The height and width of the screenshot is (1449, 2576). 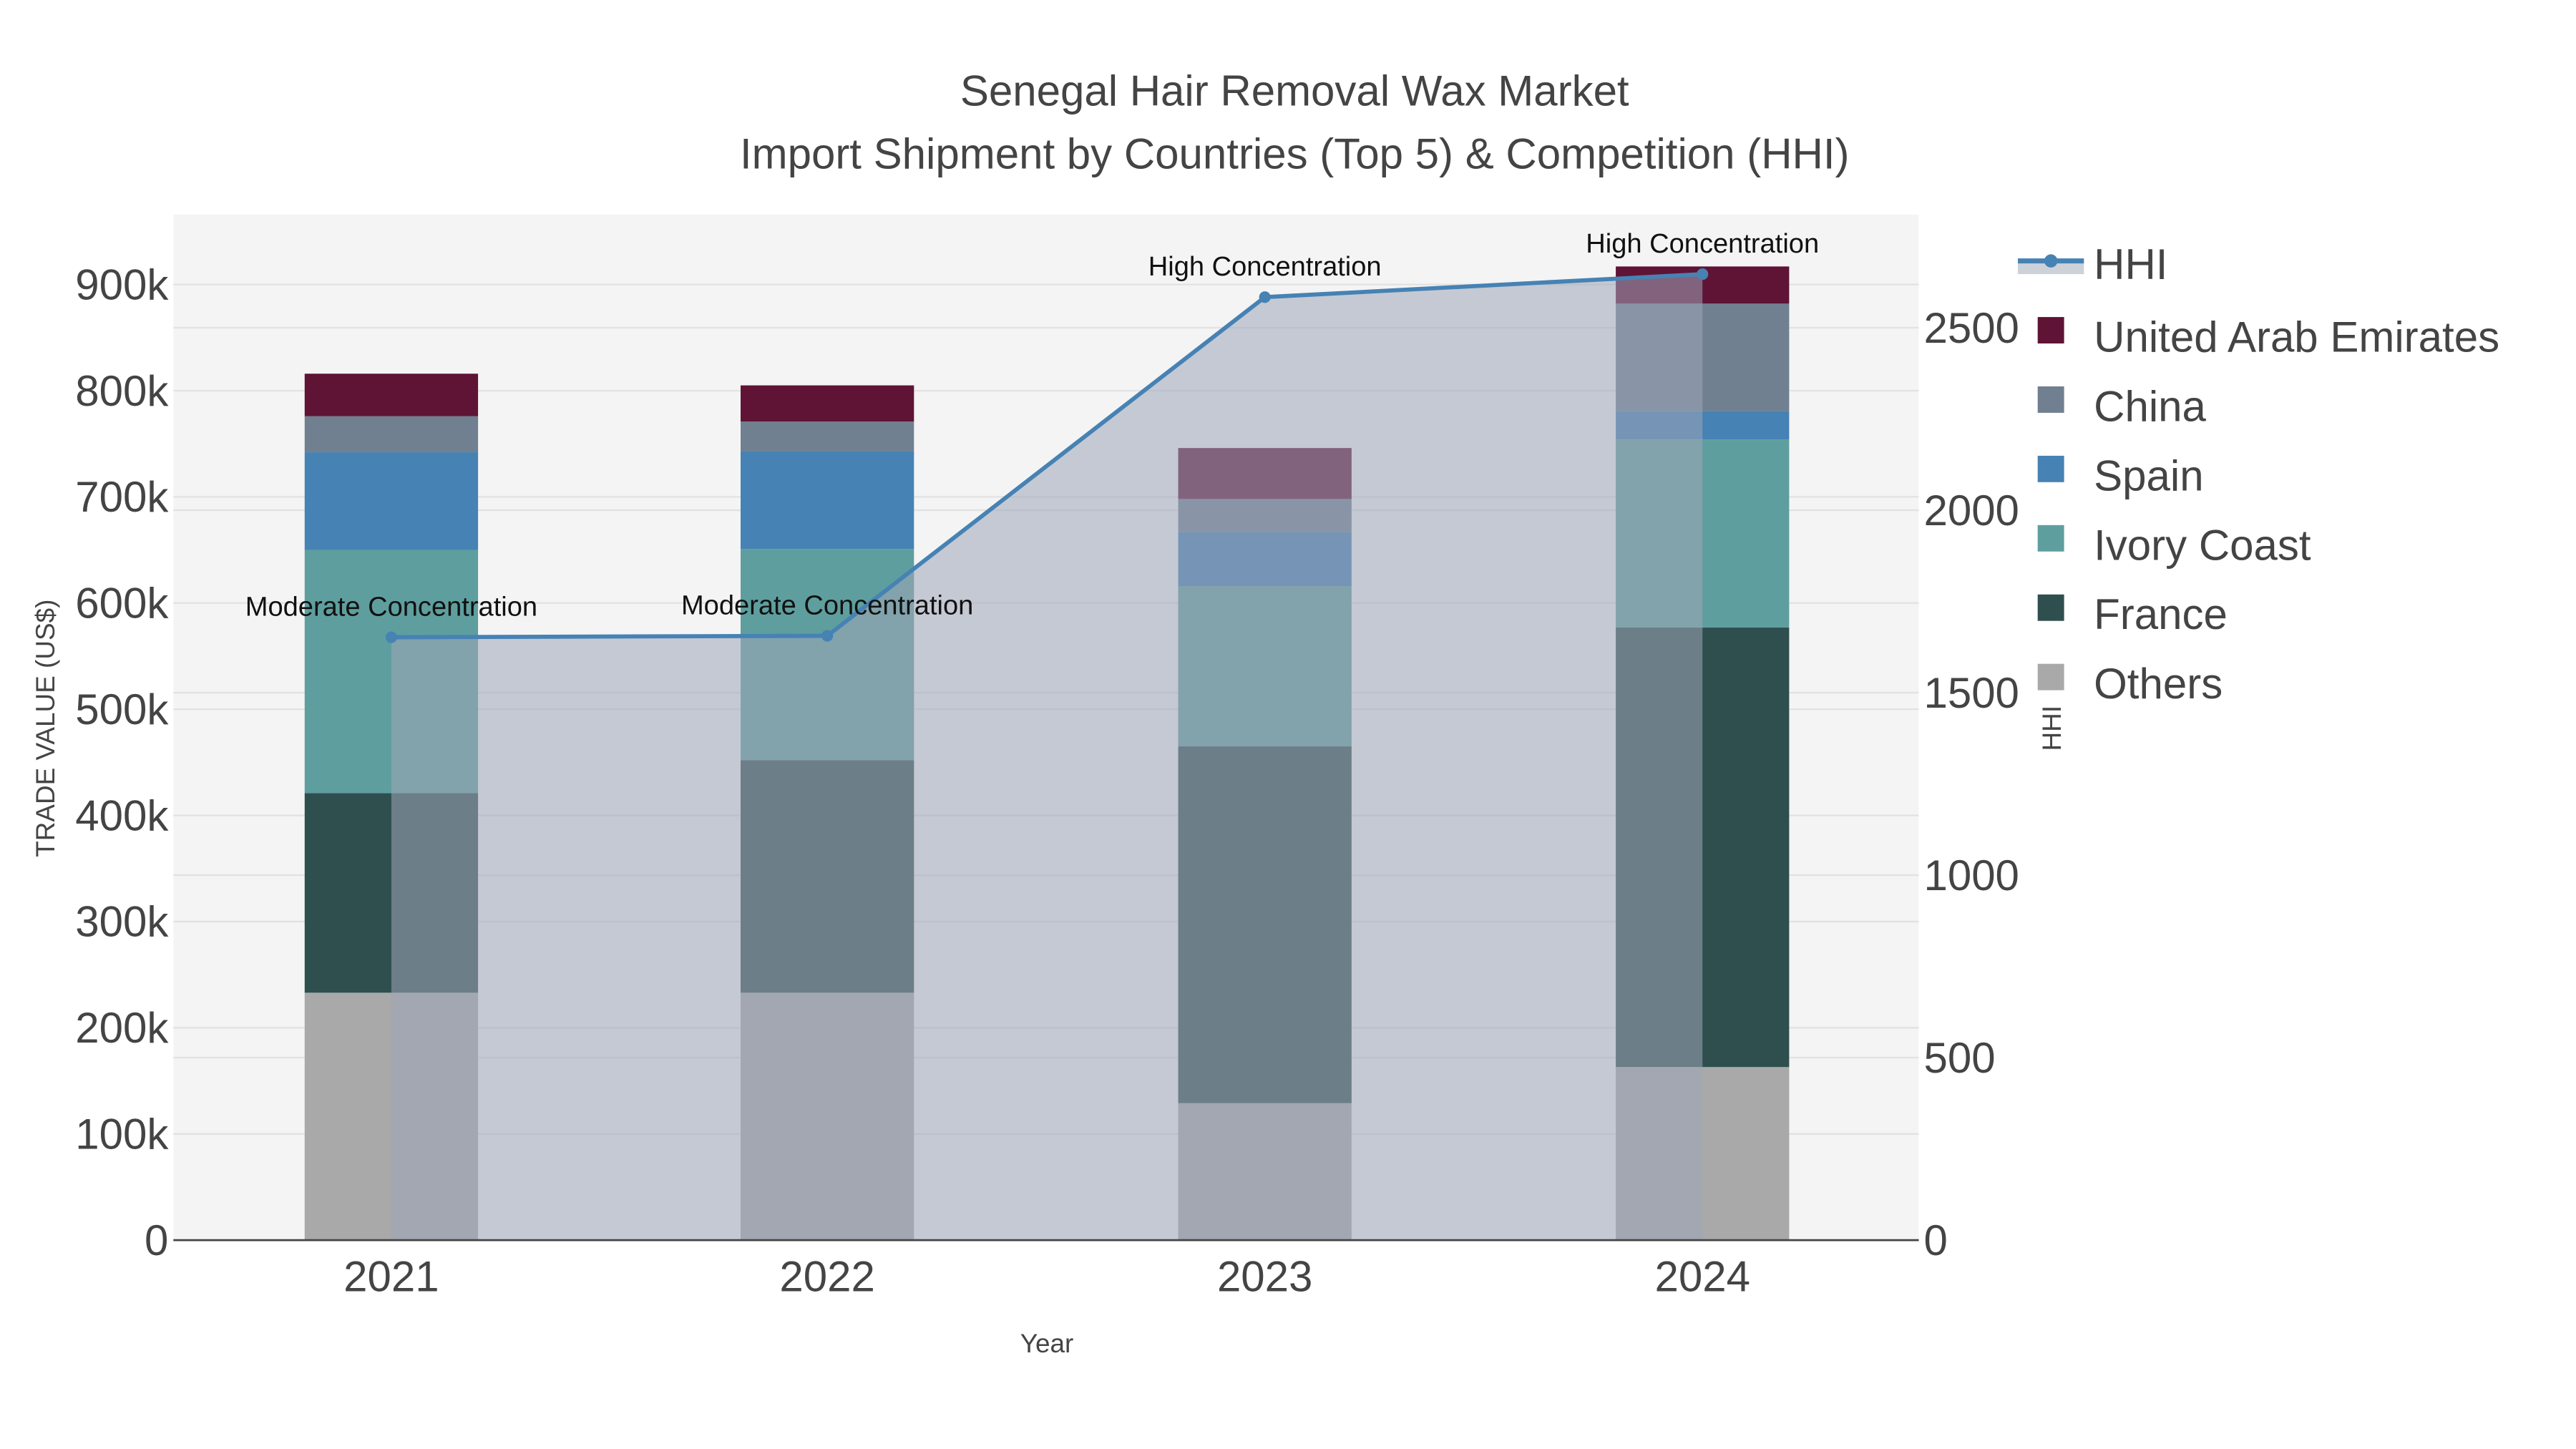 What do you see at coordinates (2050, 399) in the screenshot?
I see `legend-swatch-china` at bounding box center [2050, 399].